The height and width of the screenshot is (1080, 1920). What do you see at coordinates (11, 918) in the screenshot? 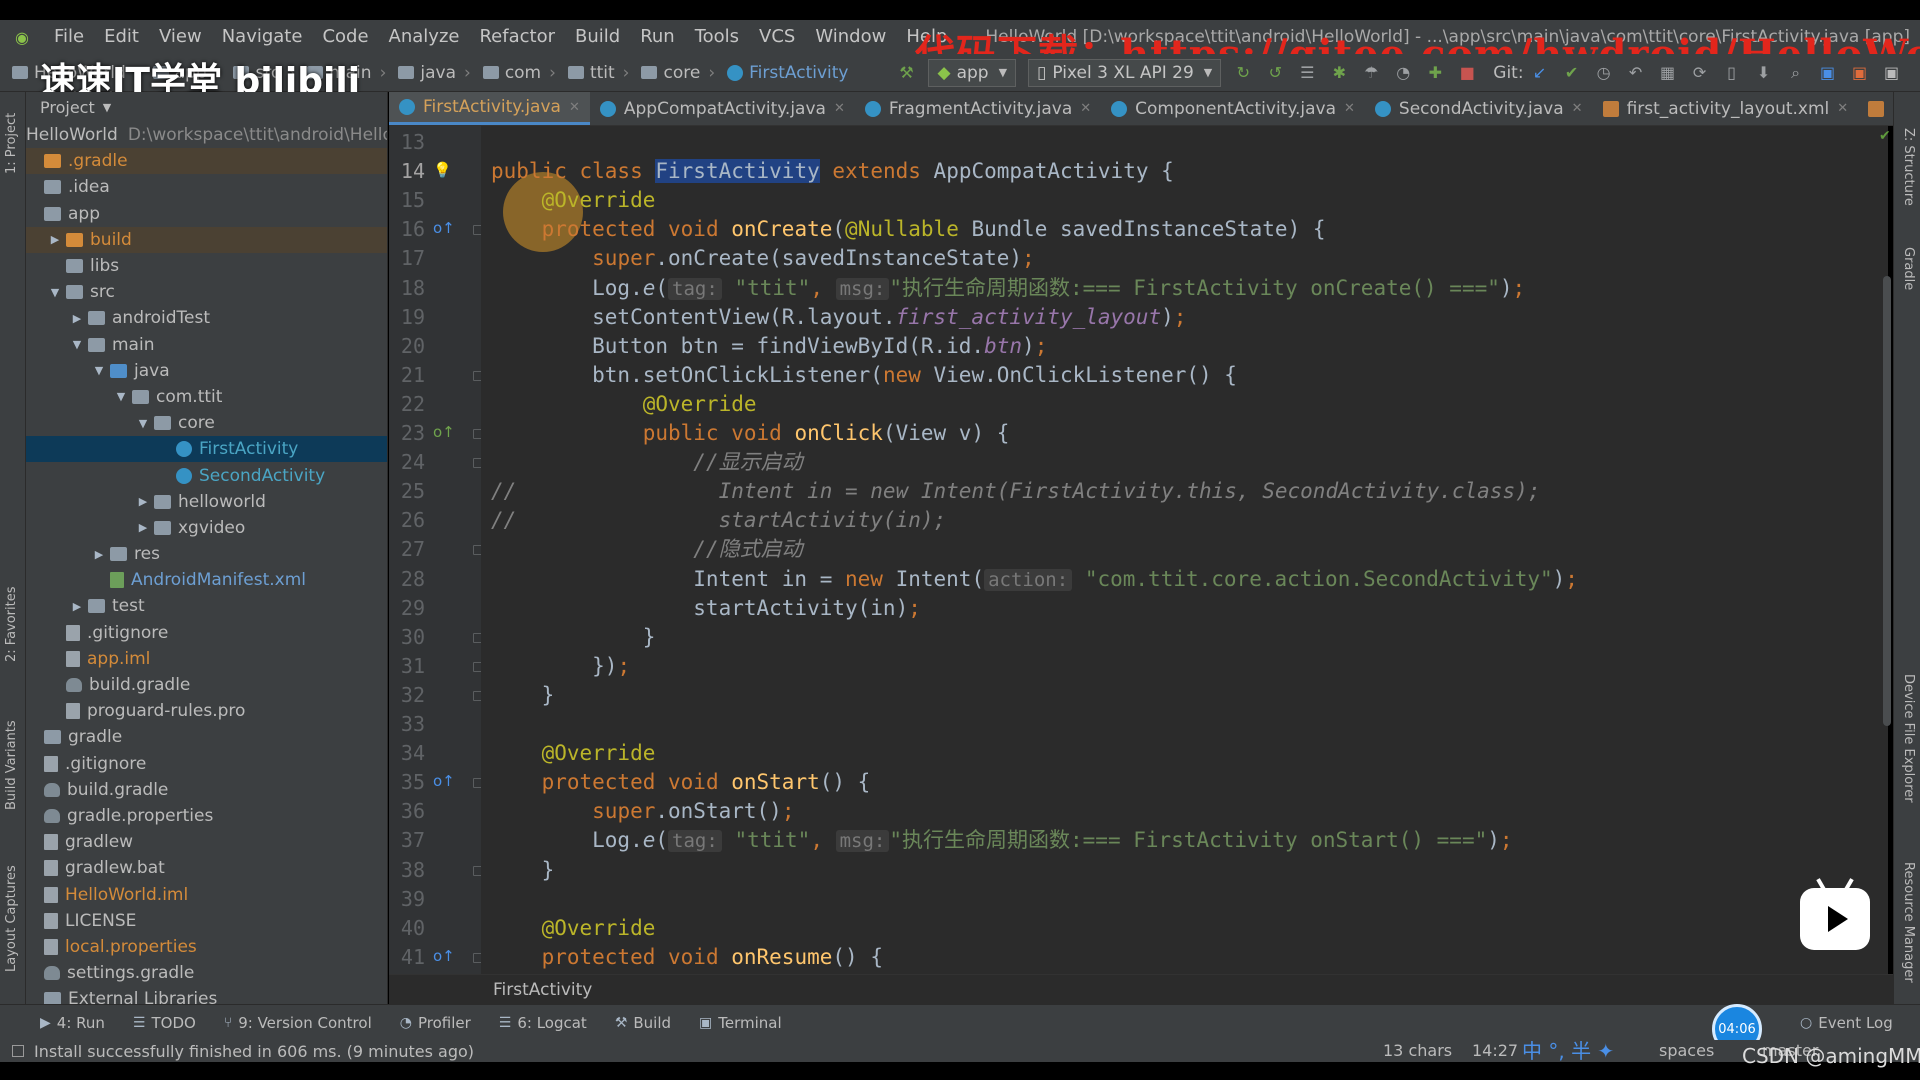
I see `layout-captures-tool-button: Layout Captures` at bounding box center [11, 918].